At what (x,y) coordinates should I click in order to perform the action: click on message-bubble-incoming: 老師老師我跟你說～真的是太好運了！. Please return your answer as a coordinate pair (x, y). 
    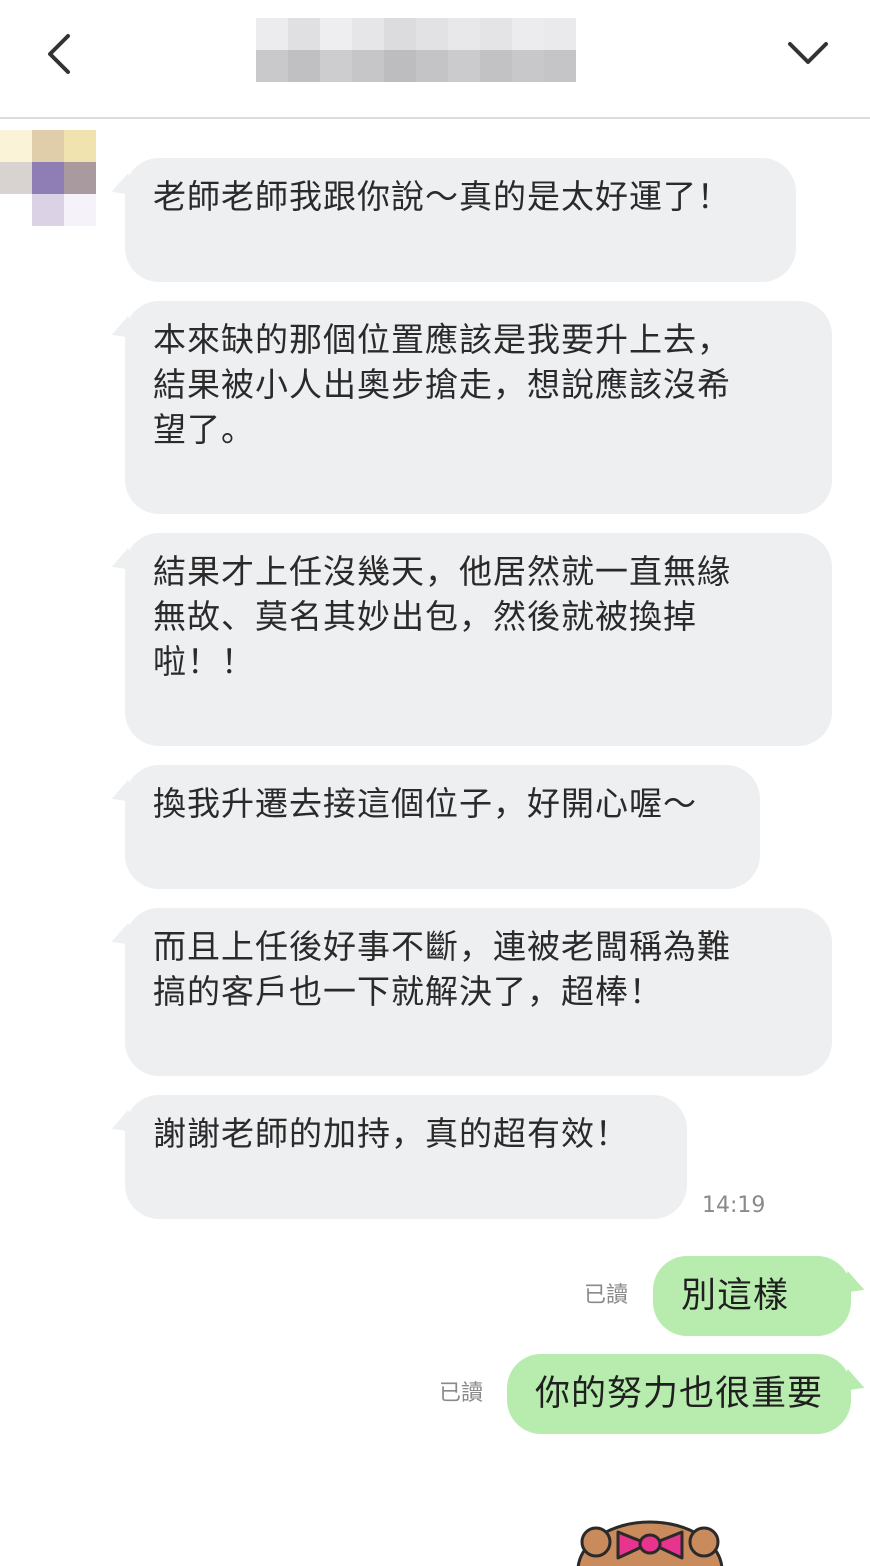
    Looking at the image, I should click on (460, 220).